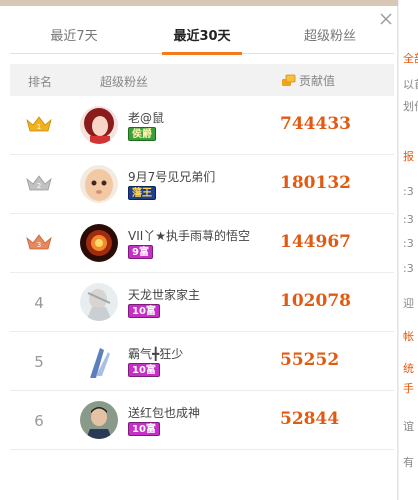  What do you see at coordinates (202, 420) in the screenshot?
I see `table-row: 6 送红包也成神 10富 52844` at bounding box center [202, 420].